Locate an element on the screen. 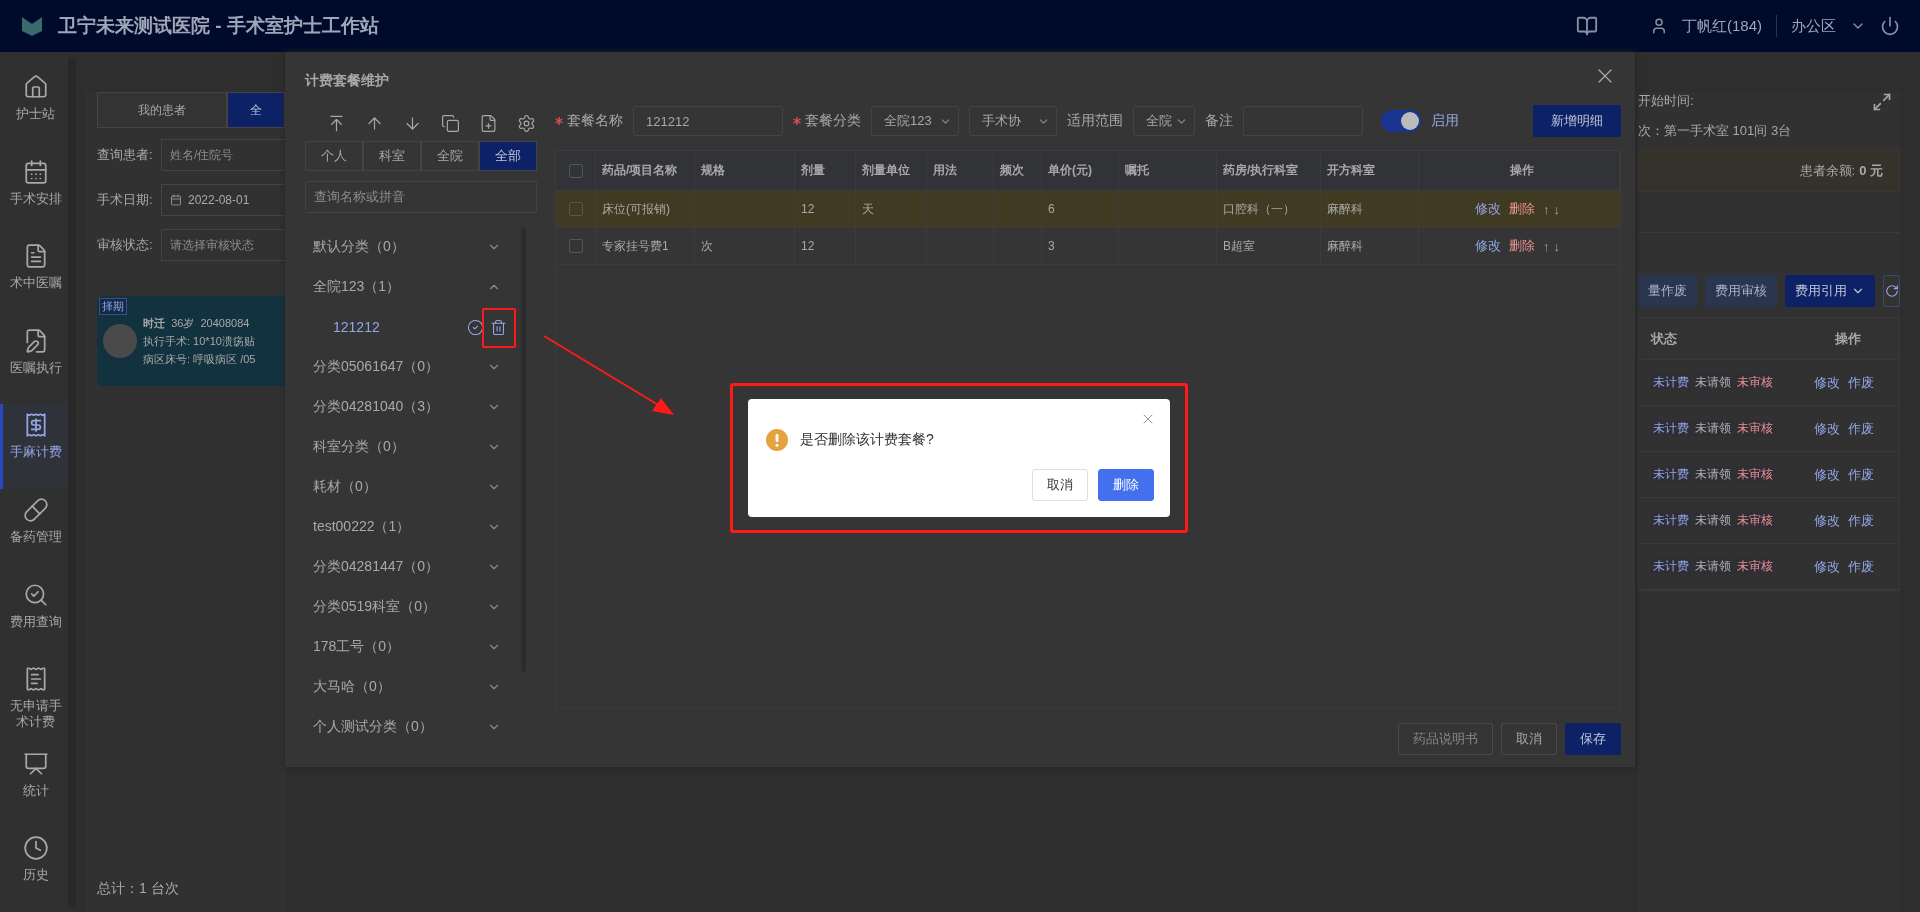 The width and height of the screenshot is (1920, 912). patient-summary: 时迁 36岁 20408084 is located at coordinates (197, 323).